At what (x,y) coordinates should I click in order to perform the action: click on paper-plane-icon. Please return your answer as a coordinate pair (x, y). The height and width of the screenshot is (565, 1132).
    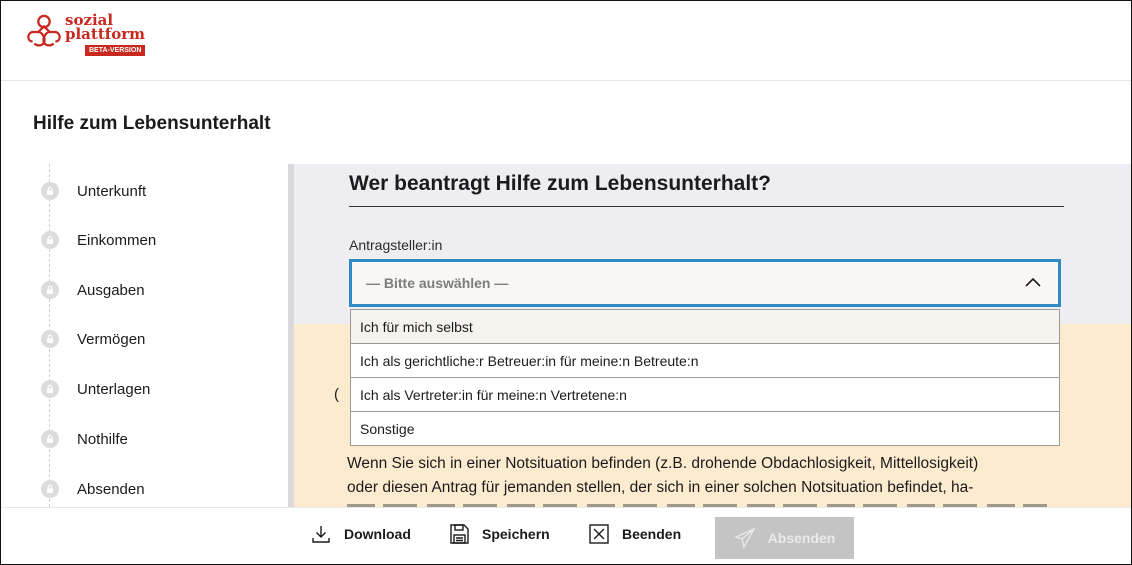
    Looking at the image, I should click on (744, 538).